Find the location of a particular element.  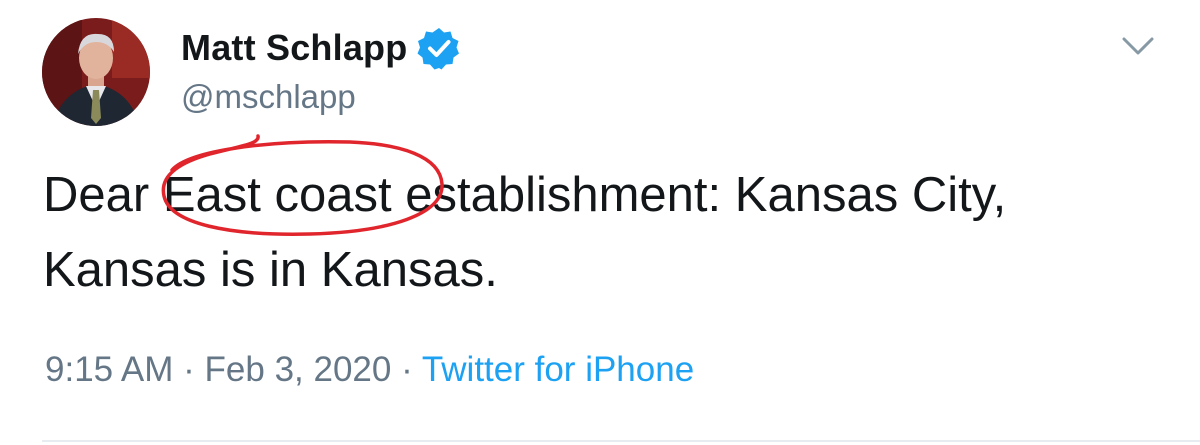

tweet-source-link: Twitter for iPhone is located at coordinates (558, 369).